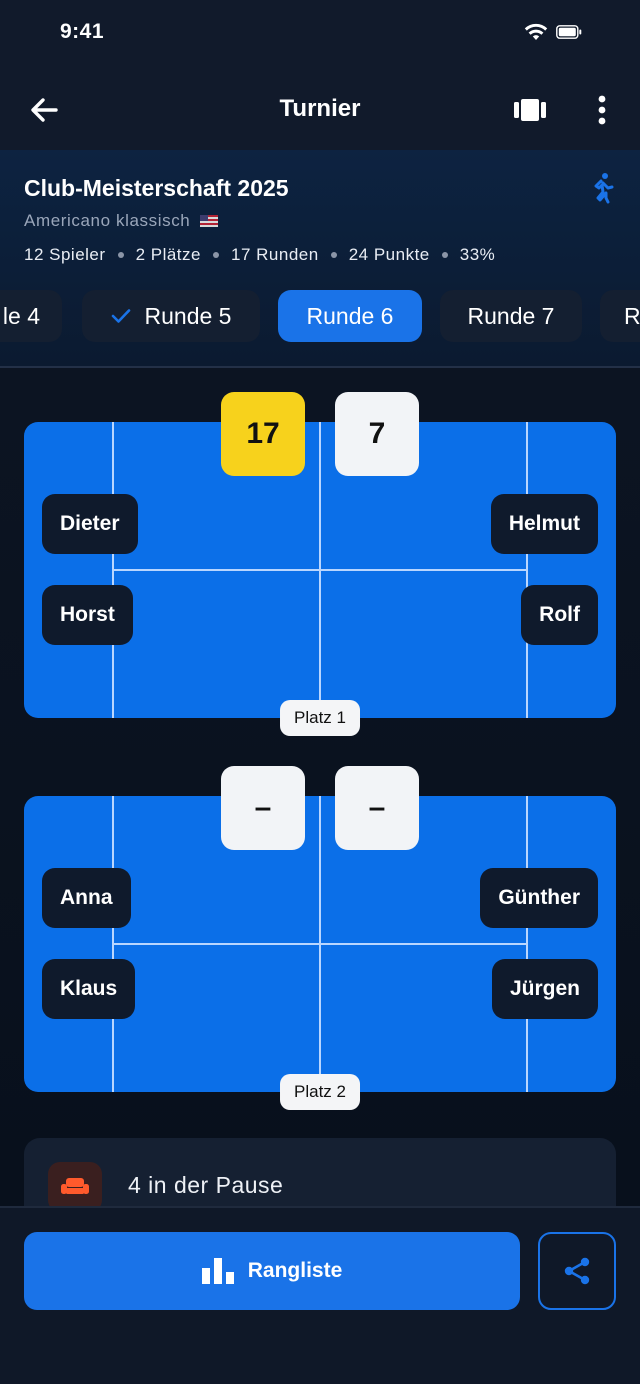  Describe the element at coordinates (21, 315) in the screenshot. I see `tab-round-4-label: le 4` at that location.